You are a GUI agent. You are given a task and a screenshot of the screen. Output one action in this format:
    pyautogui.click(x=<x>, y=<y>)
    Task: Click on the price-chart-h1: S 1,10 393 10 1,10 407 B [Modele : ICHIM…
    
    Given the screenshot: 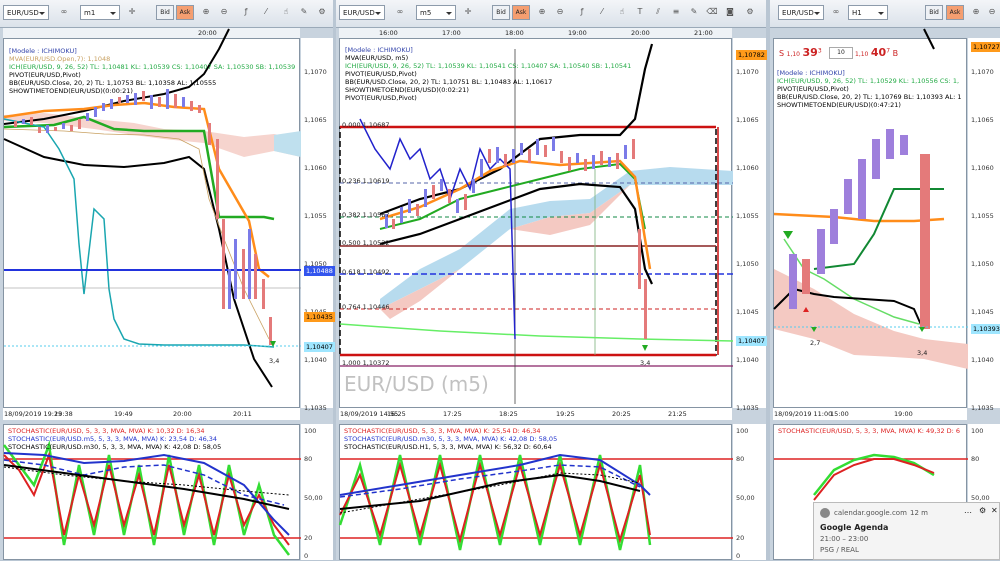 What is the action you would take?
    pyautogui.click(x=870, y=218)
    